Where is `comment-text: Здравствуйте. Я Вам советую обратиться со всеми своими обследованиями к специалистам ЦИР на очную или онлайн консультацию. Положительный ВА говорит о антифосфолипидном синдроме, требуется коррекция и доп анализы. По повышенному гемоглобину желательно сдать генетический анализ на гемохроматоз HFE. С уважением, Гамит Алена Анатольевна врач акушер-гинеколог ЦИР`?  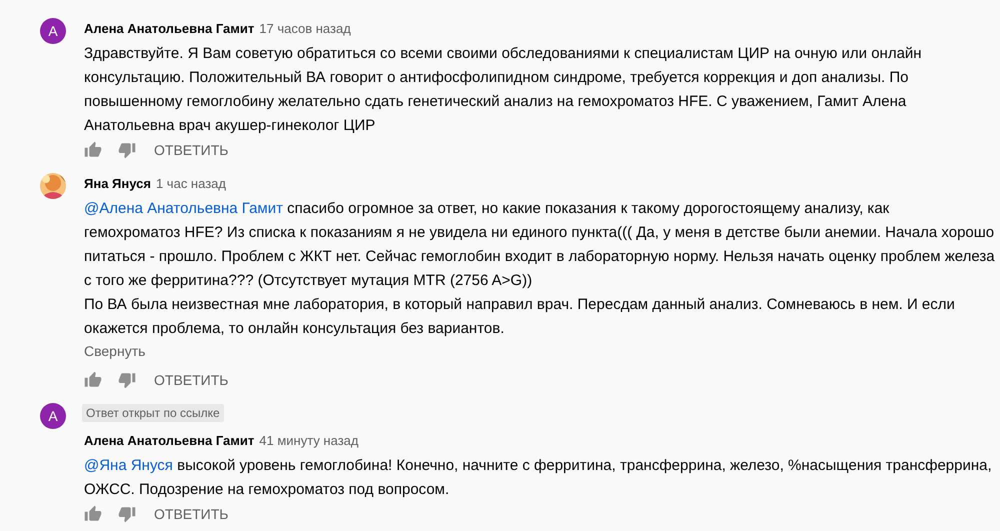
comment-text: Здравствуйте. Я Вам советую обратиться со всеми своими обследованиями к специалистам ЦИР на очную или онлайн консультацию. Положительный ВА говорит о антифосфолипидном синдроме, требуется коррекция и доп анализы. По повышенному гемоглобину желательно сдать генетический анализ на гемохроматоз HFE. С уважением, Гамит Алена Анатольевна врач акушер-гинеколог ЦИР is located at coordinates (503, 90).